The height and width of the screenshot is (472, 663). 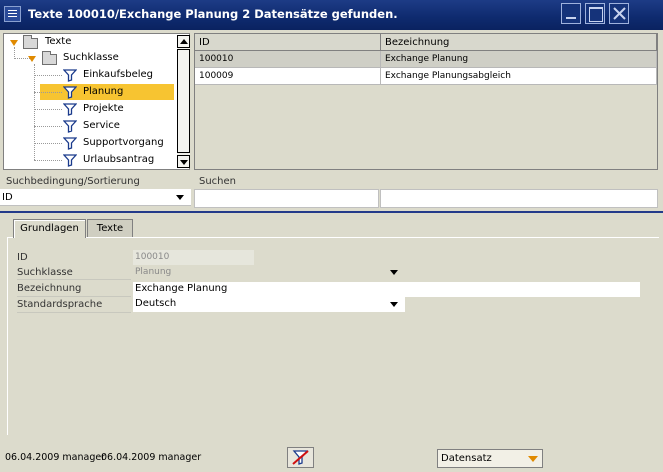 I want to click on expand-root-icon, so click(x=14, y=43).